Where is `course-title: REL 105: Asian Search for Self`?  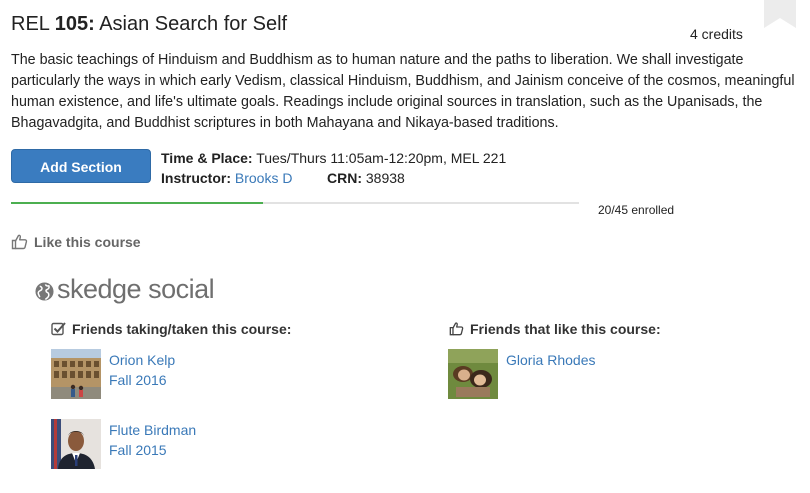 course-title: REL 105: Asian Search for Self is located at coordinates (149, 24).